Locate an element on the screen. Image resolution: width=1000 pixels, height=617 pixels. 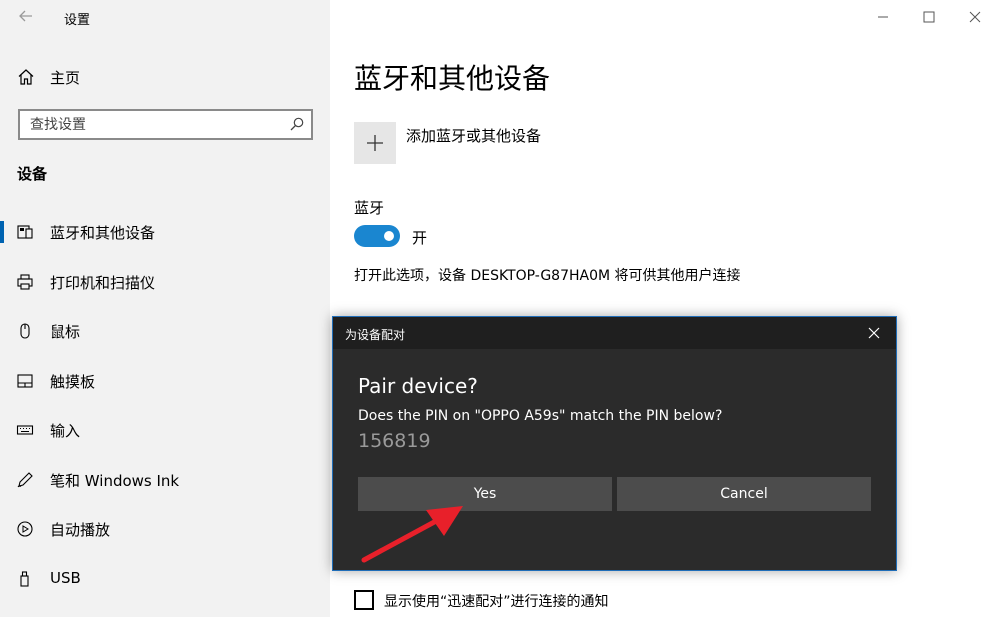
toggle-knob is located at coordinates (389, 236).